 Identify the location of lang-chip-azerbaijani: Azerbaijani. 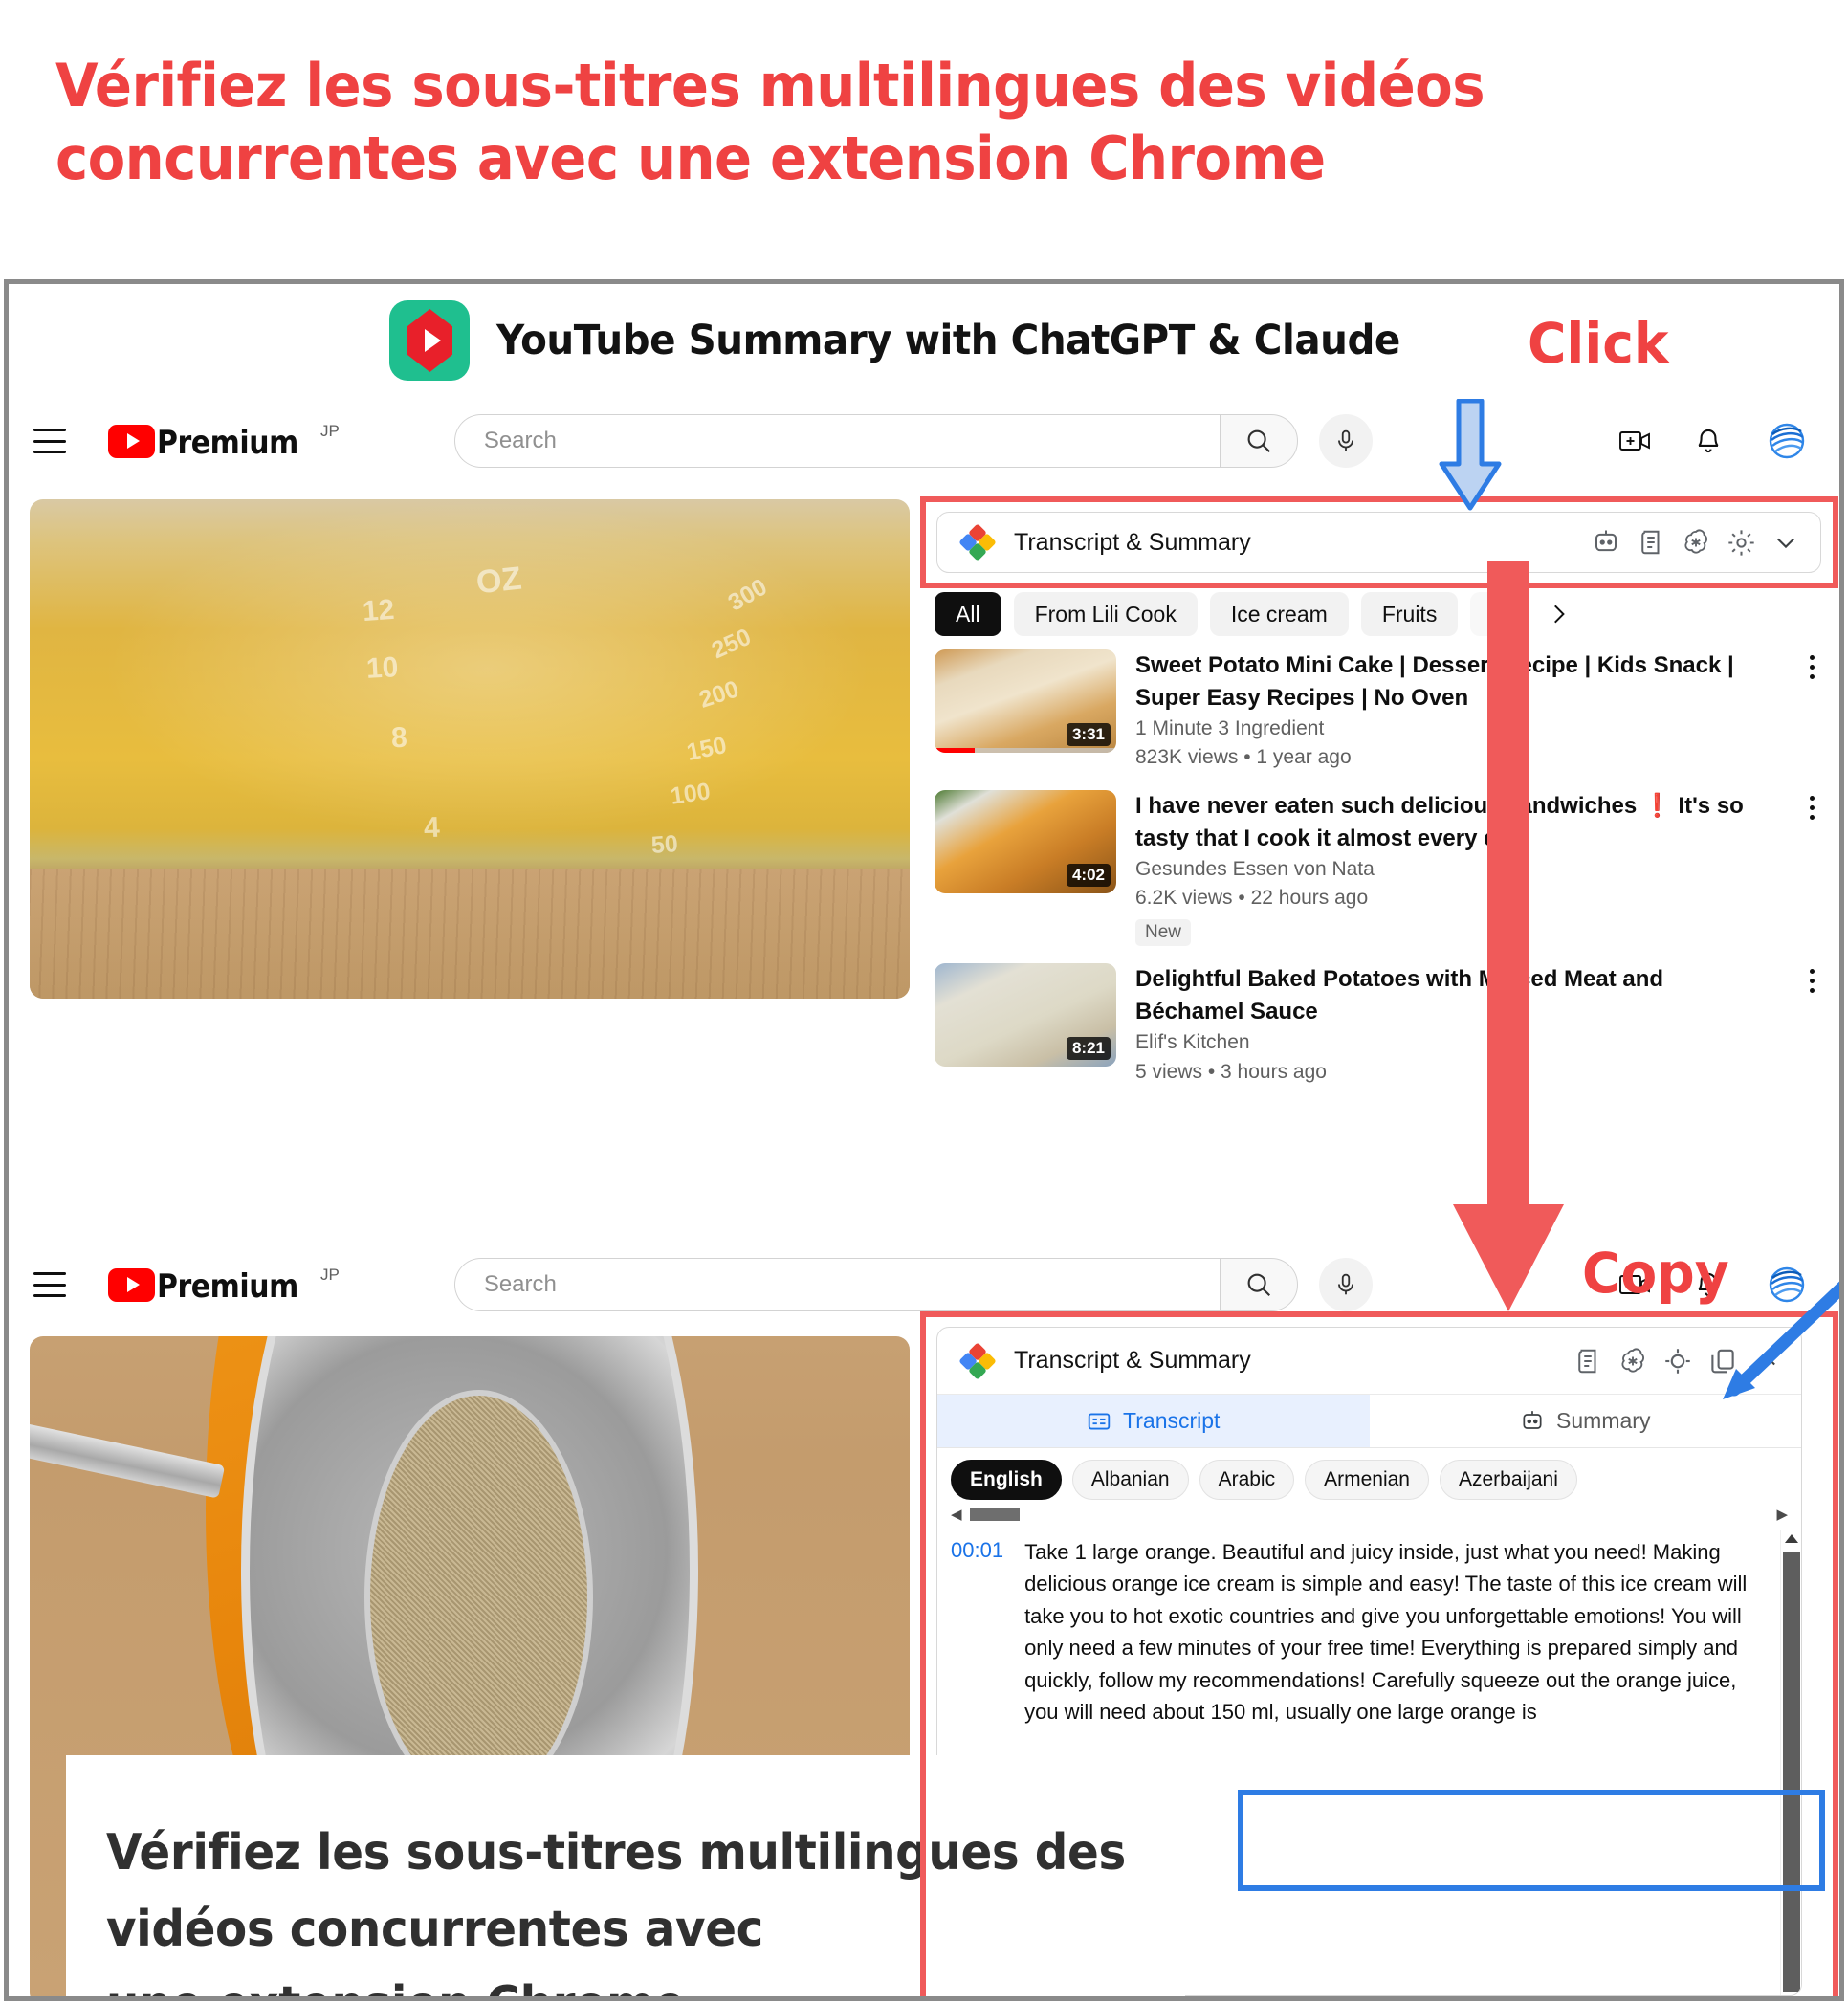
(1508, 1480).